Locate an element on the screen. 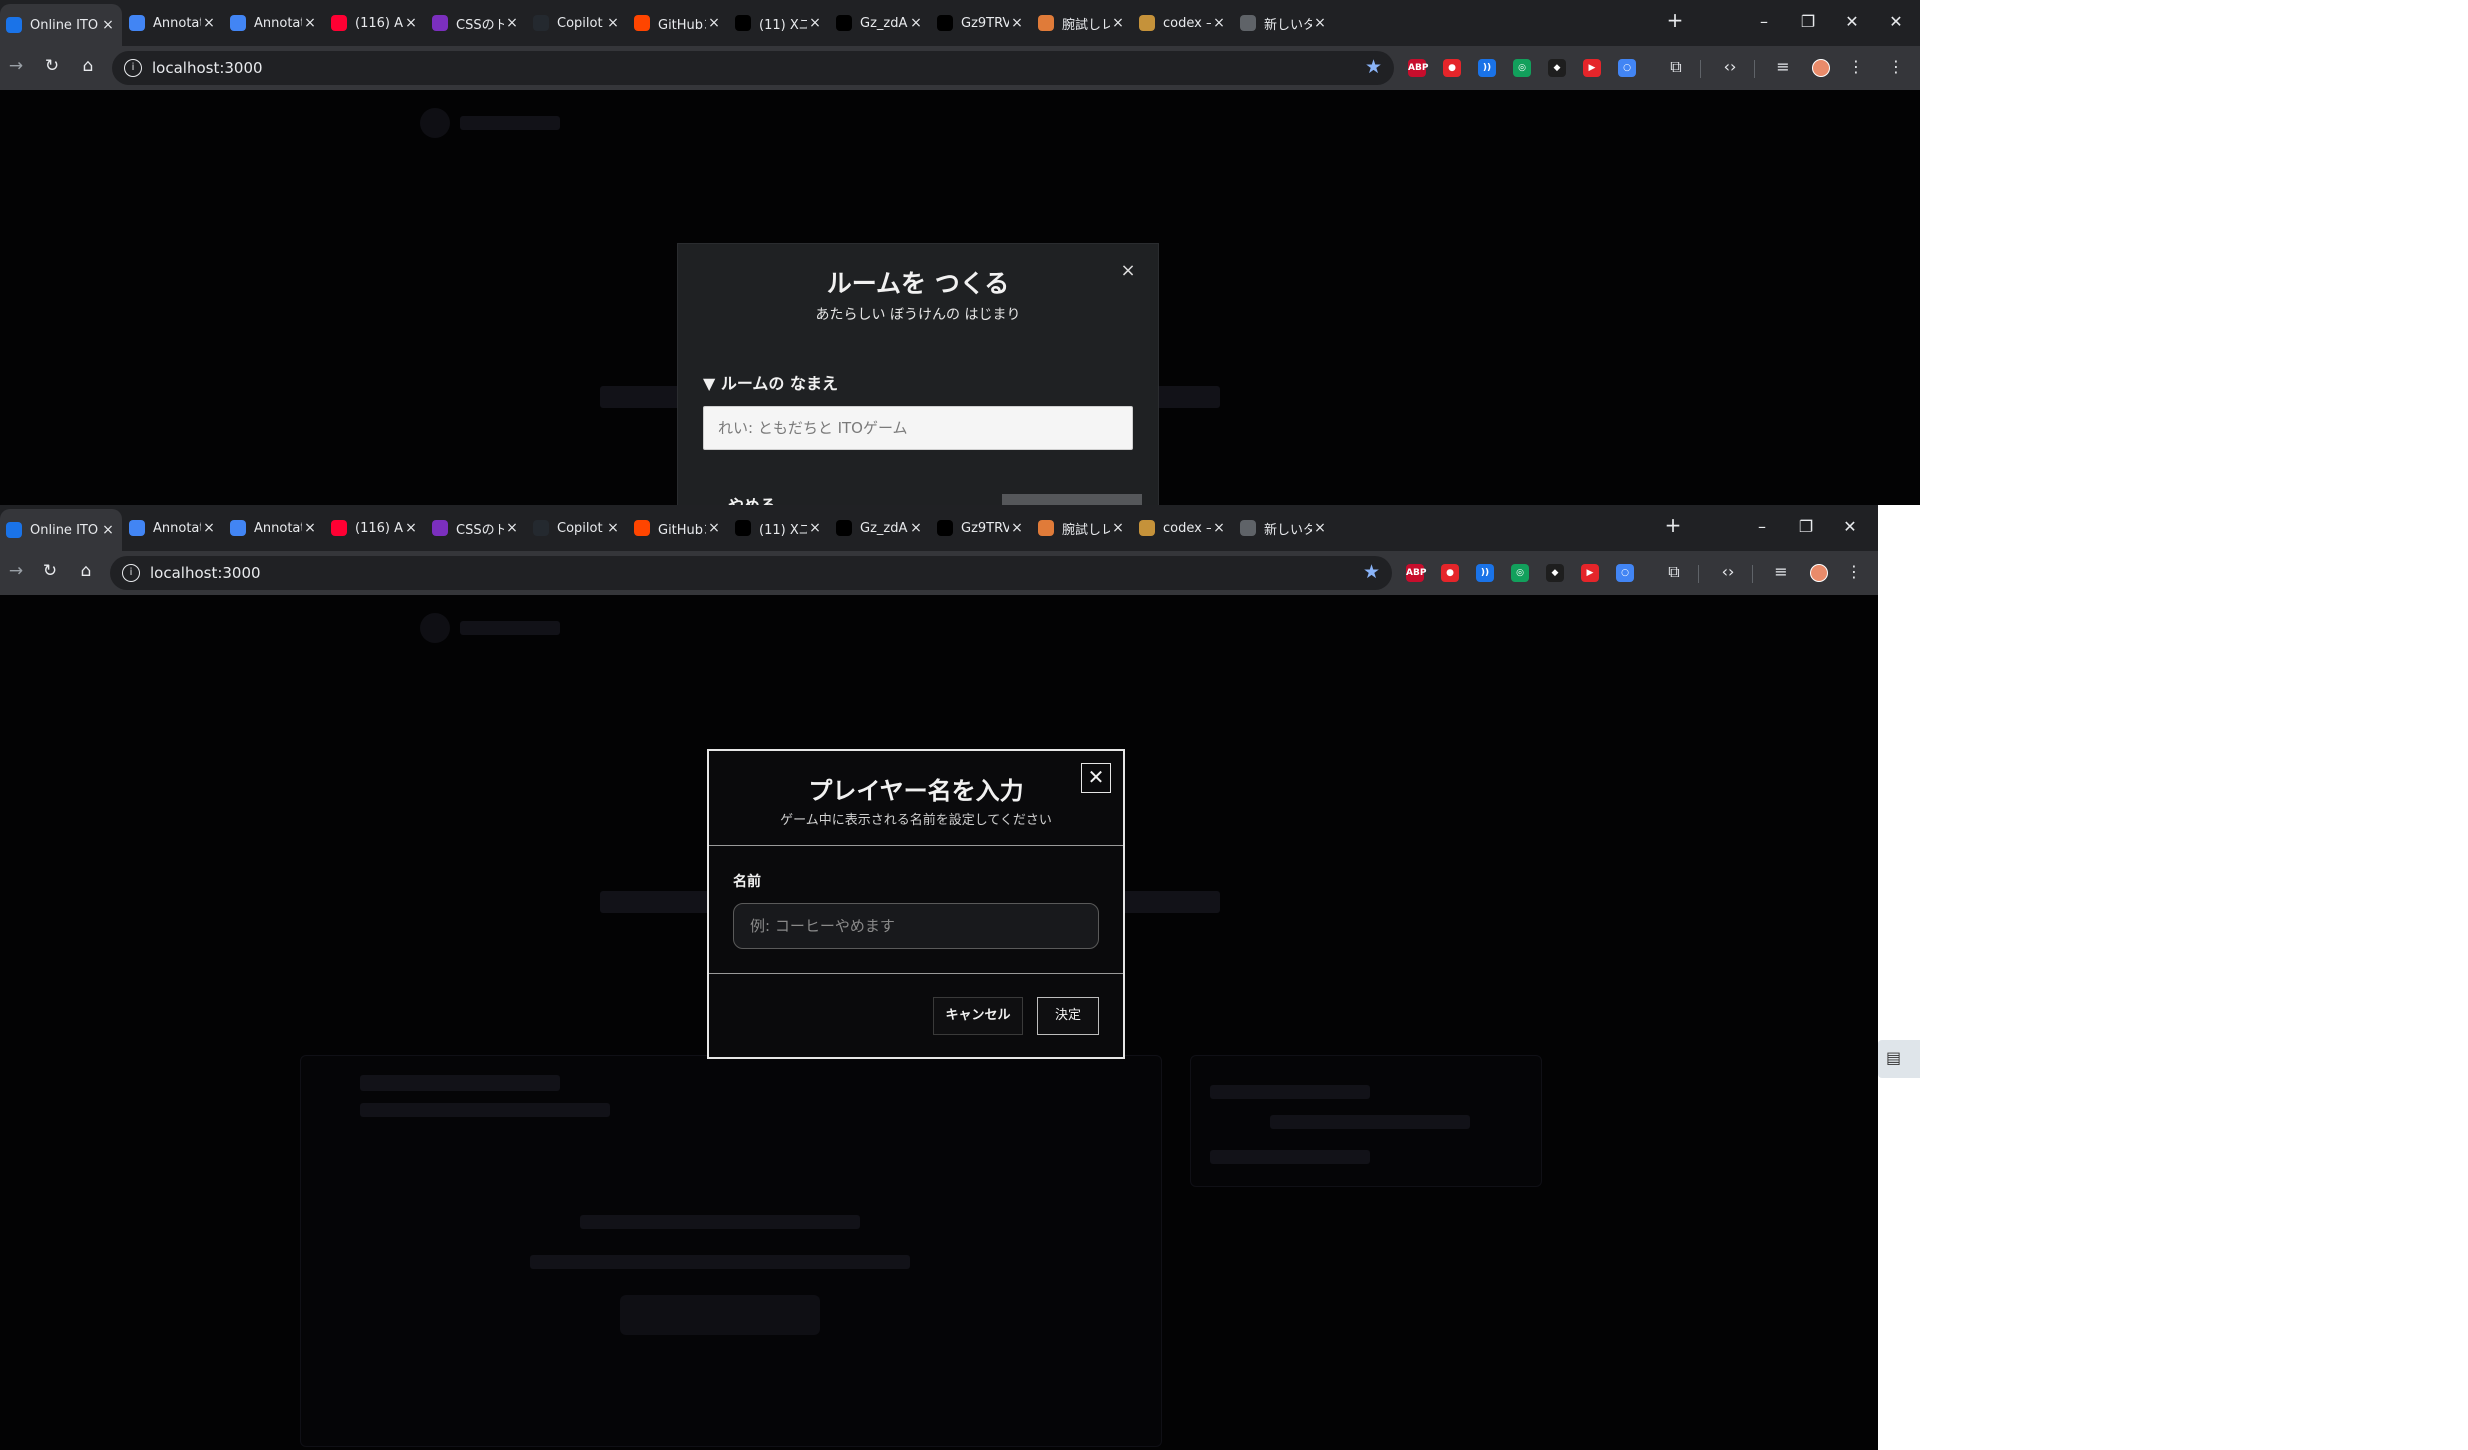 This screenshot has width=2468, height=1450. home-icon: ⌂ is located at coordinates (88, 66).